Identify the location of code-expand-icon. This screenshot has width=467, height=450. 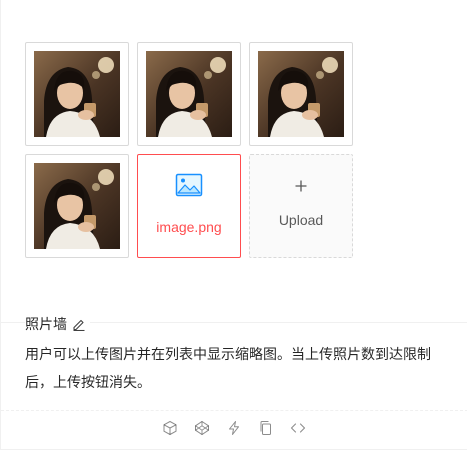
(298, 428).